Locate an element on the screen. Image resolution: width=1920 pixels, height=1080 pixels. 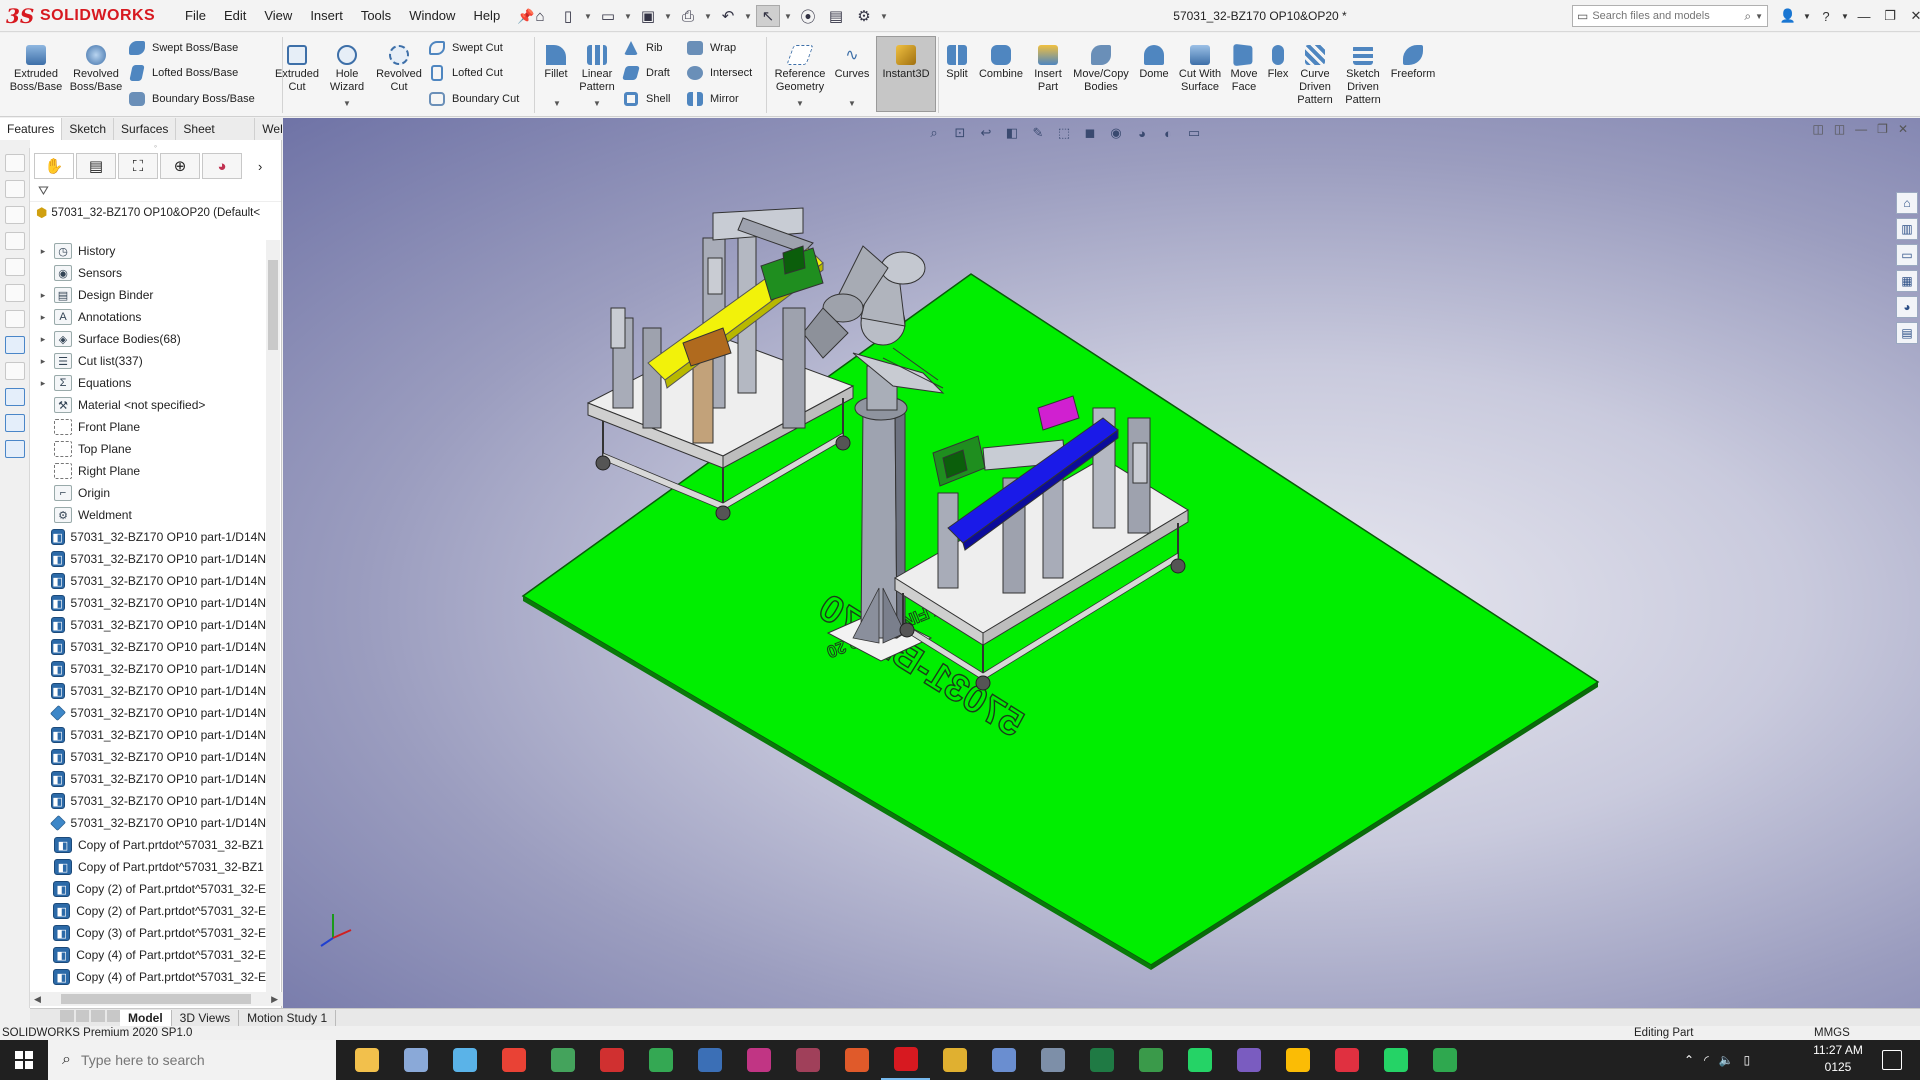
flex-button: Flex is located at coordinates (1278, 63).